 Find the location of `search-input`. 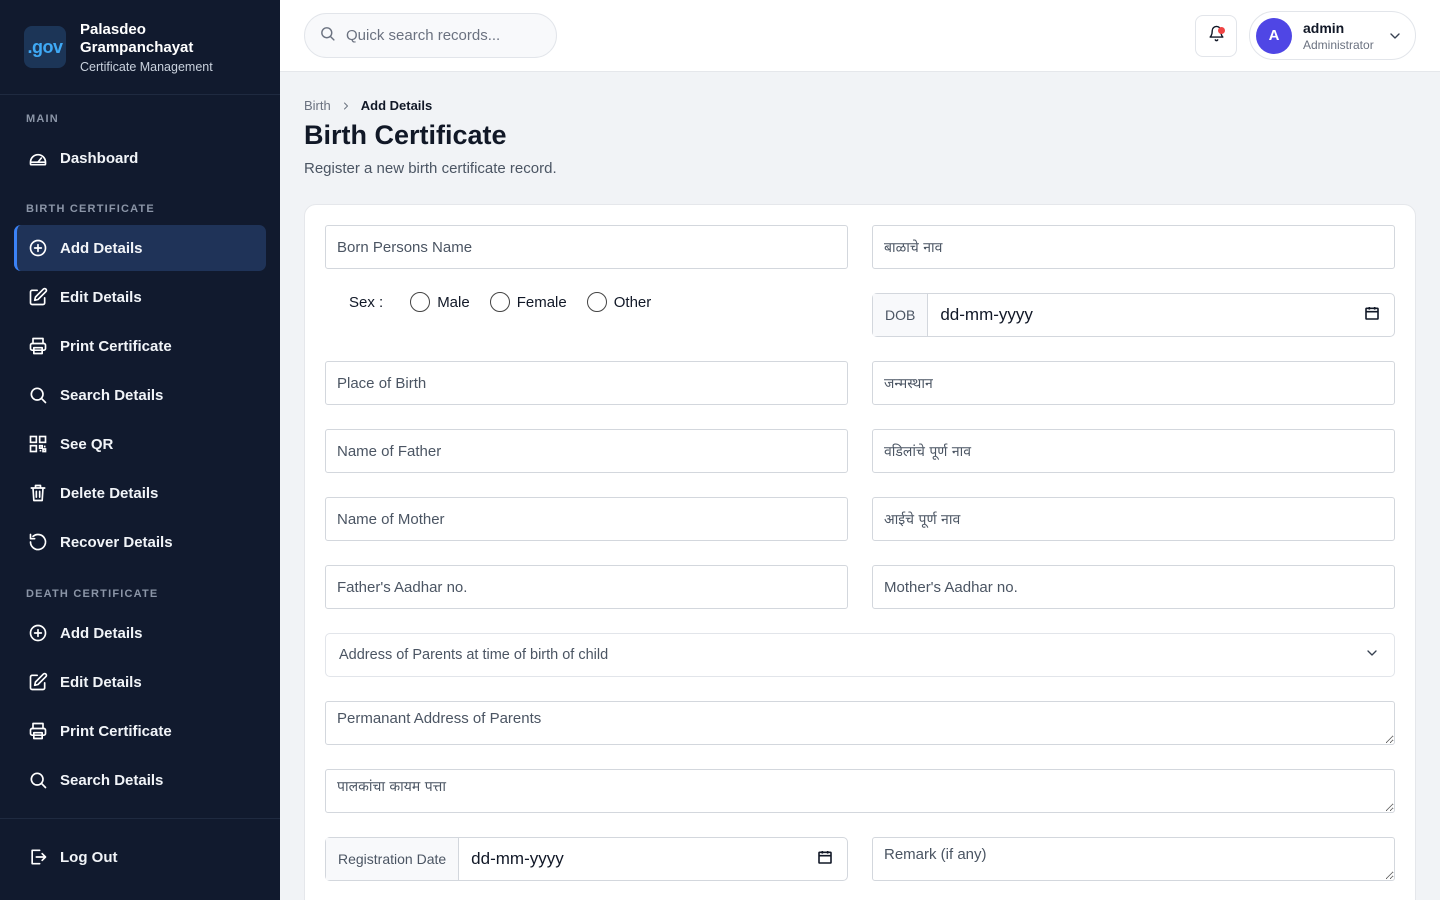

search-input is located at coordinates (441, 35).